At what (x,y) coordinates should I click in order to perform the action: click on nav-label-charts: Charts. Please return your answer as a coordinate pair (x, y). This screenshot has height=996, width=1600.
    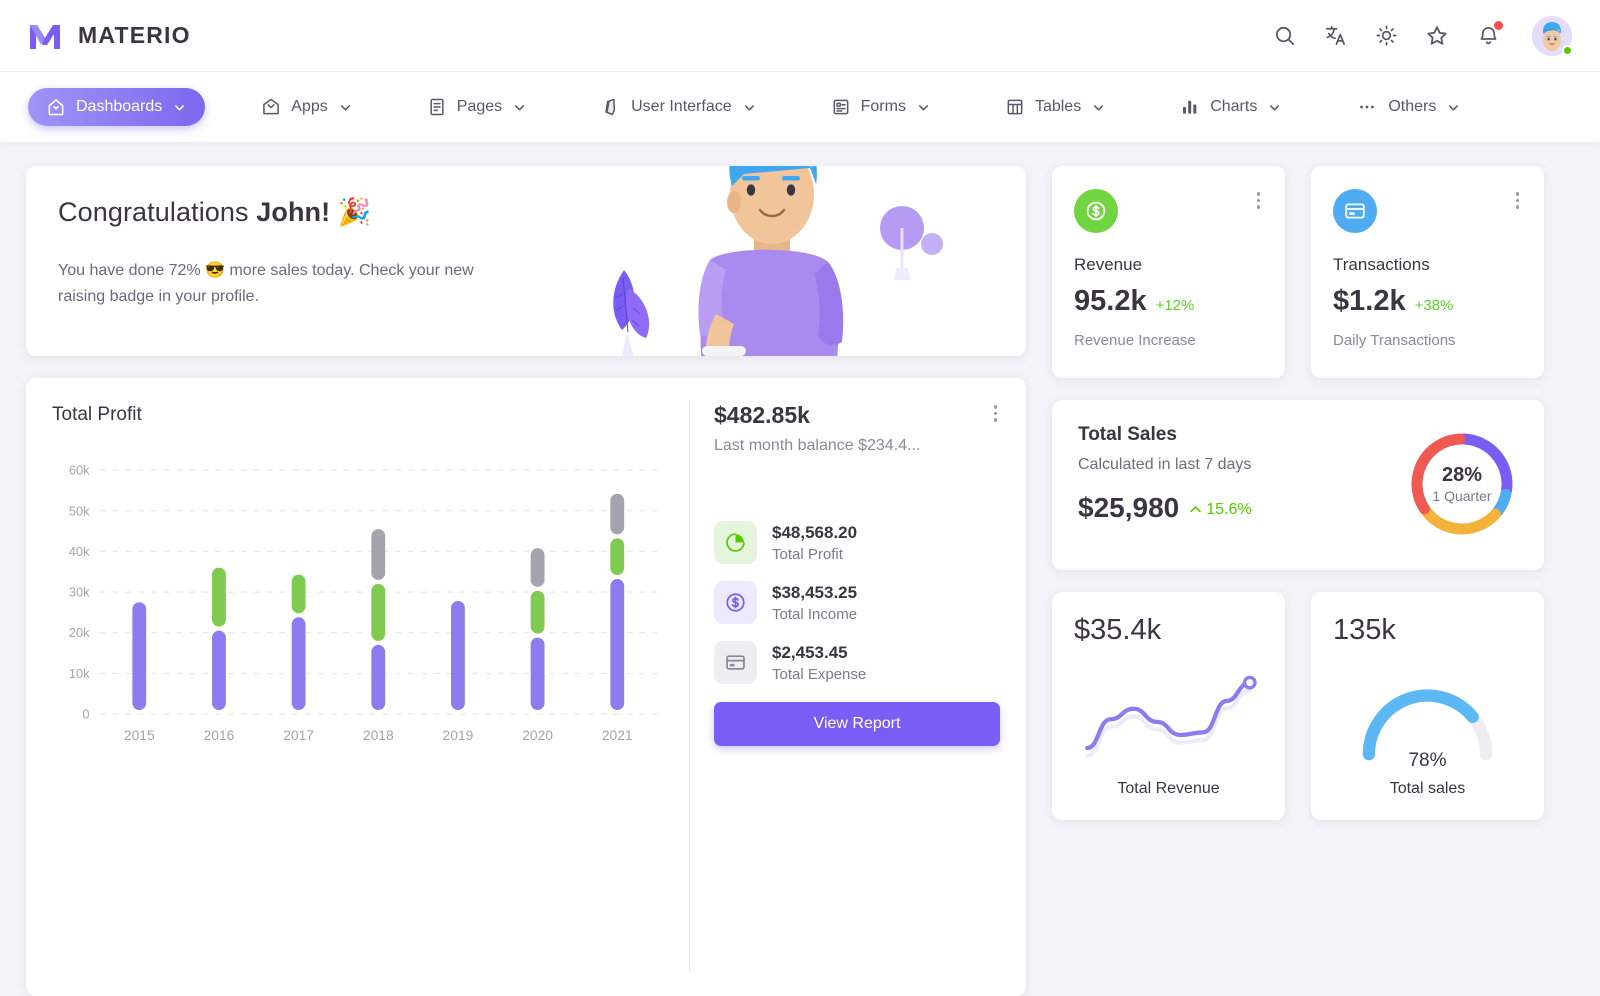
    Looking at the image, I should click on (1234, 106).